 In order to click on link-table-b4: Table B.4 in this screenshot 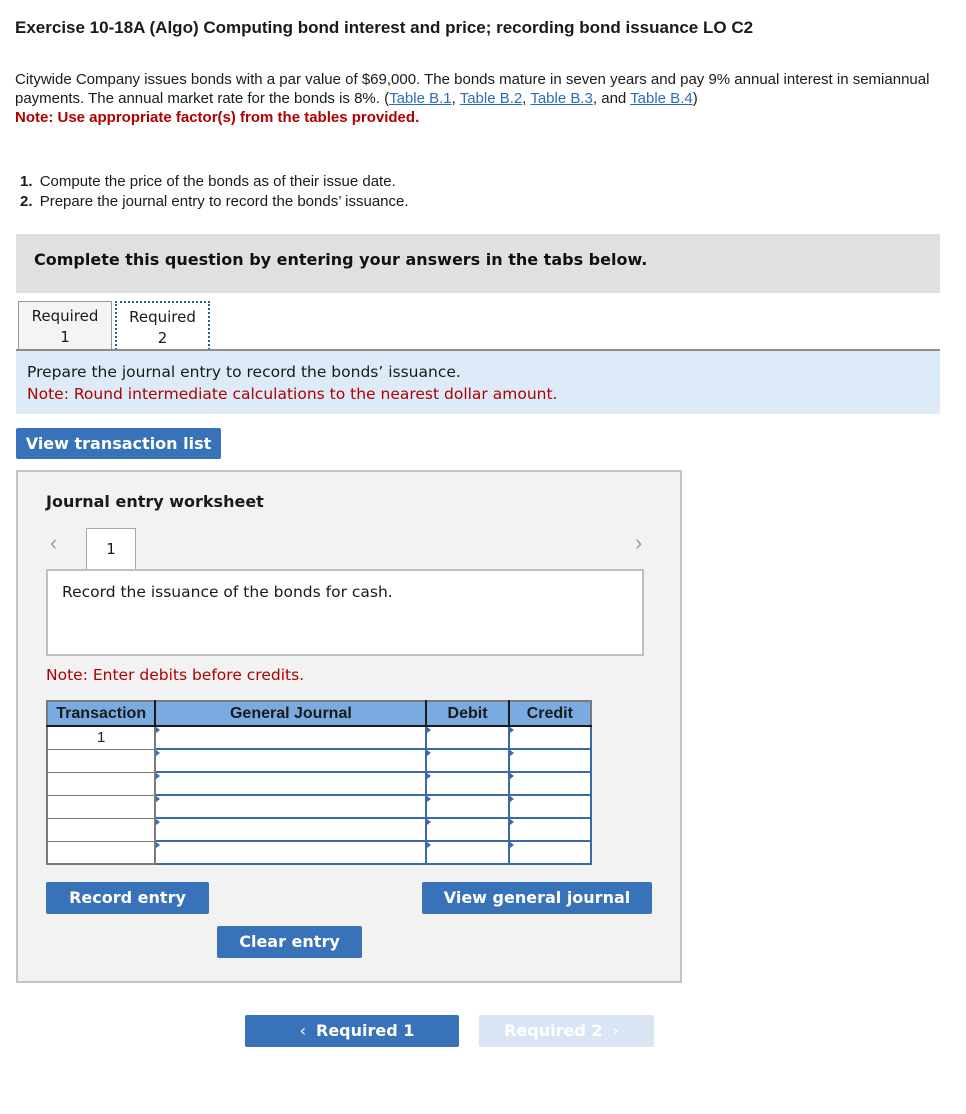, I will do `click(661, 98)`.